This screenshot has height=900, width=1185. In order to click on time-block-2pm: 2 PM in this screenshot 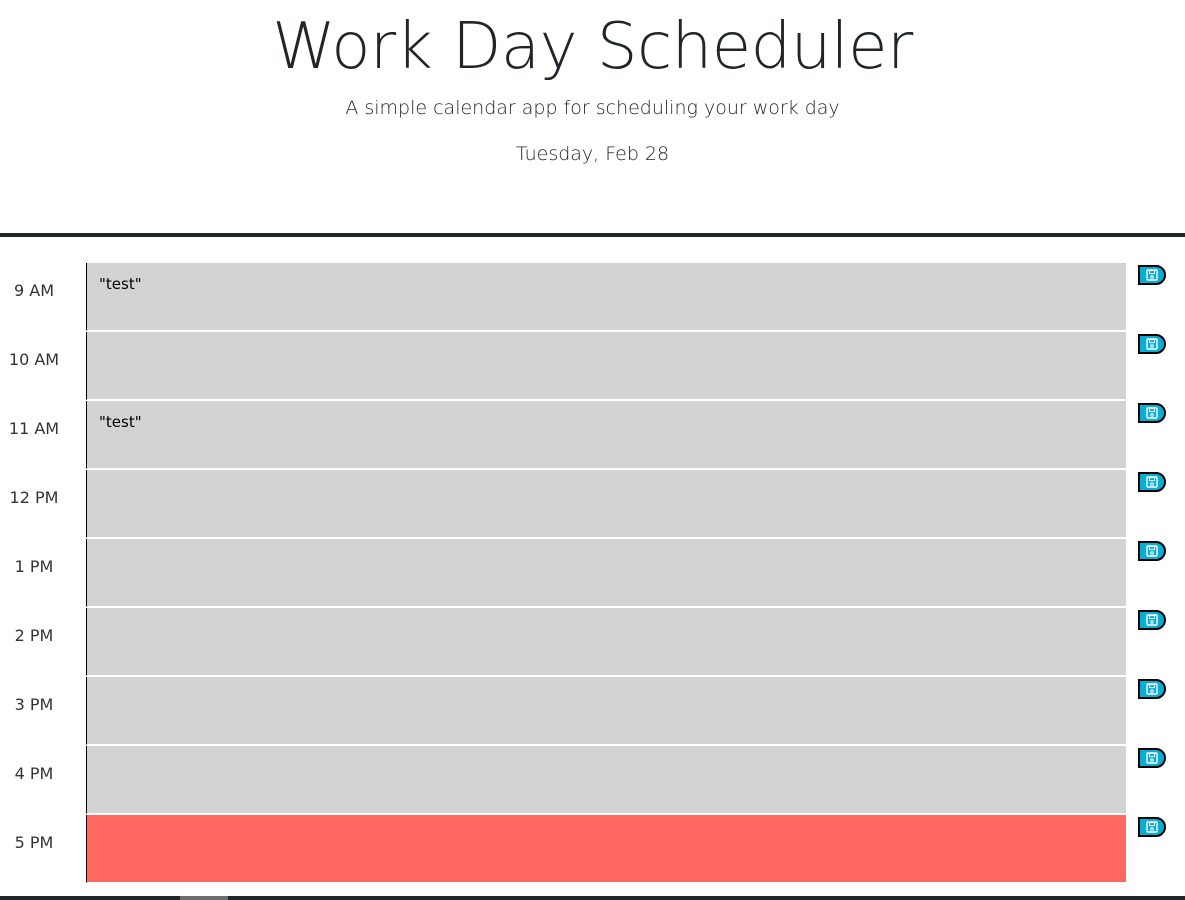, I will do `click(592, 642)`.